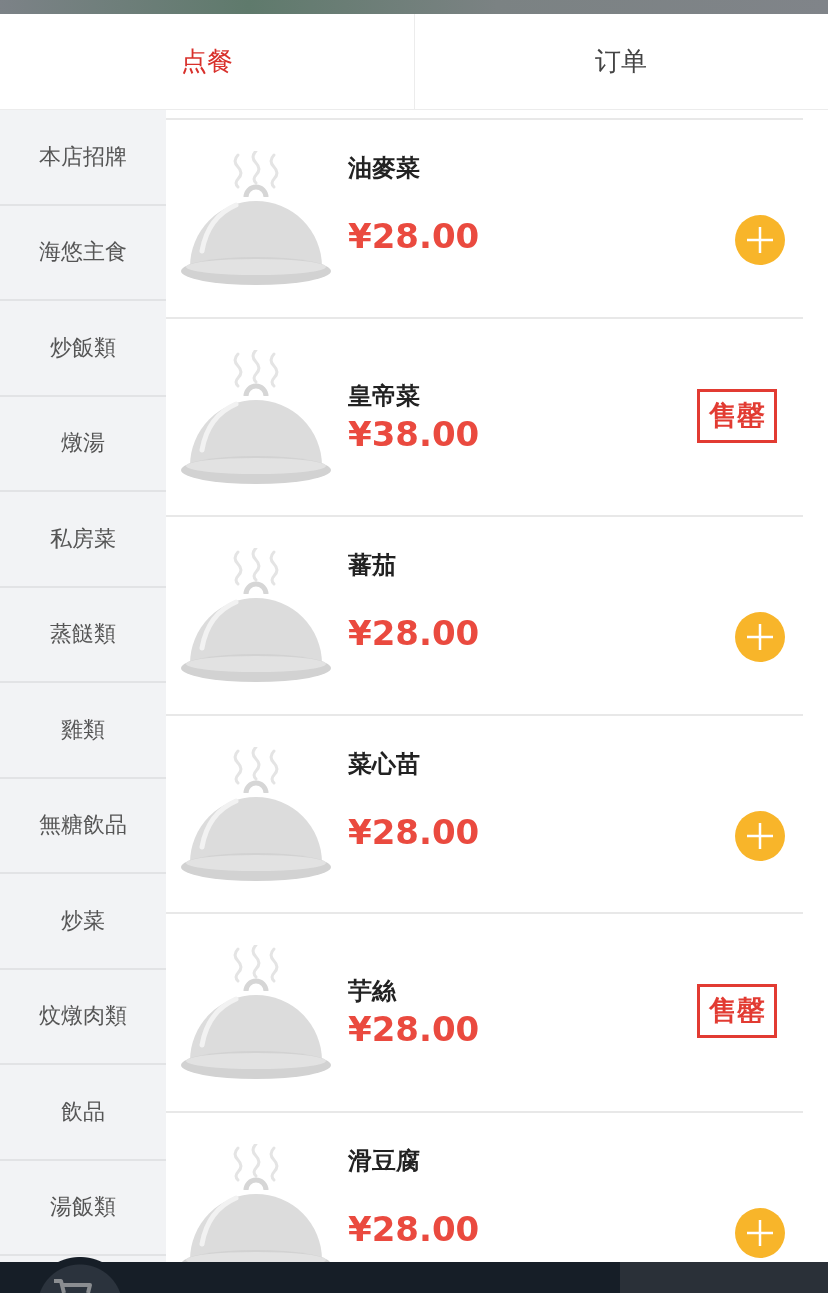 This screenshot has width=828, height=1293. Describe the element at coordinates (83, 349) in the screenshot. I see `category-item: 炒飯類` at that location.